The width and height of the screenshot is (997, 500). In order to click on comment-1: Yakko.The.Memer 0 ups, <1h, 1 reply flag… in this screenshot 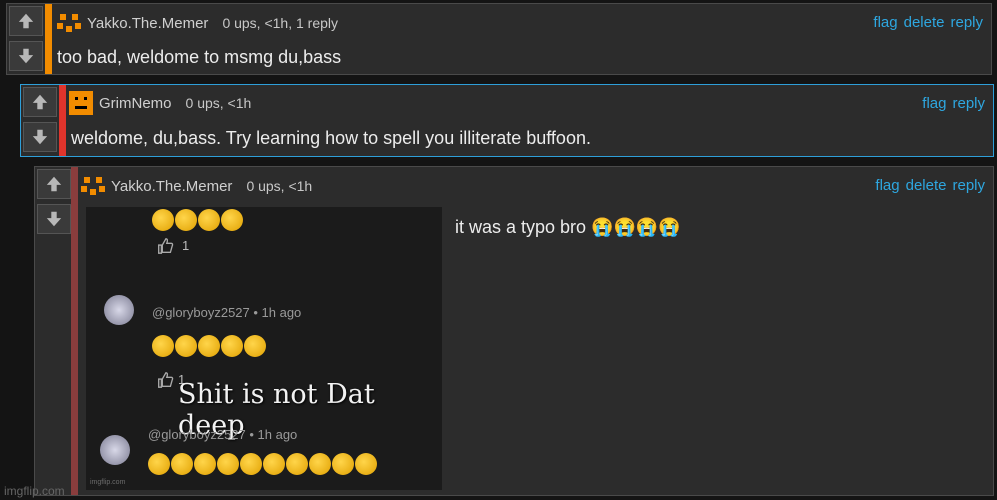, I will do `click(499, 39)`.